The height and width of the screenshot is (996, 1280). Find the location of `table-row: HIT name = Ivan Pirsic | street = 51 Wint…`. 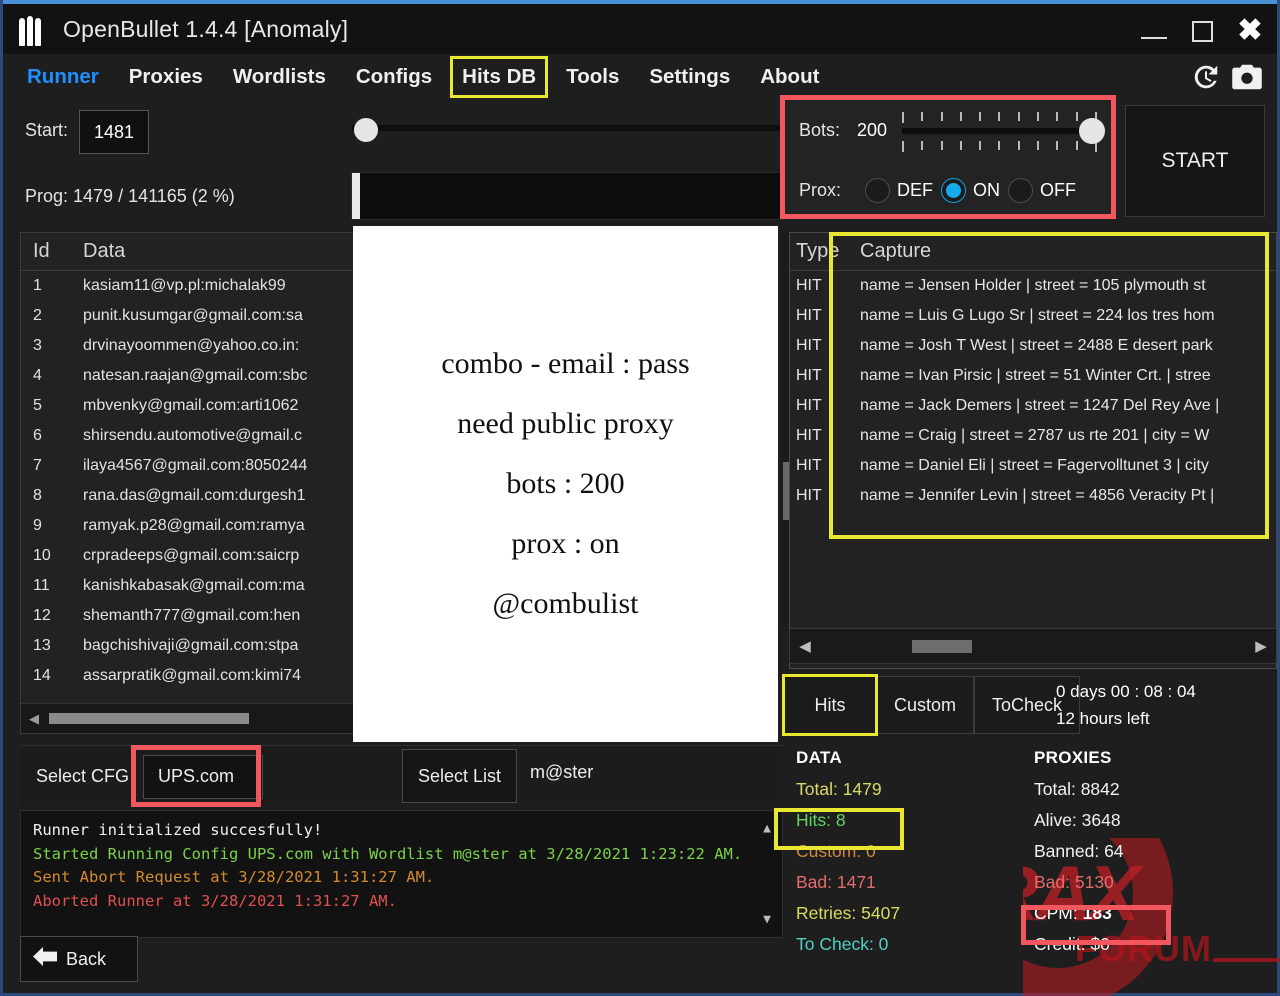

table-row: HIT name = Ivan Pirsic | street = 51 Wint… is located at coordinates (1033, 376).